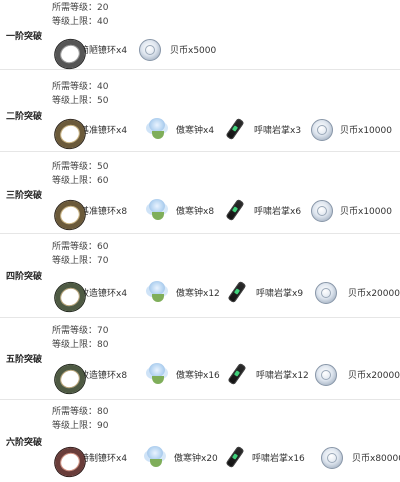 This screenshot has height=482, width=400. Describe the element at coordinates (24, 196) in the screenshot. I see `tier-name: 三阶突破` at that location.